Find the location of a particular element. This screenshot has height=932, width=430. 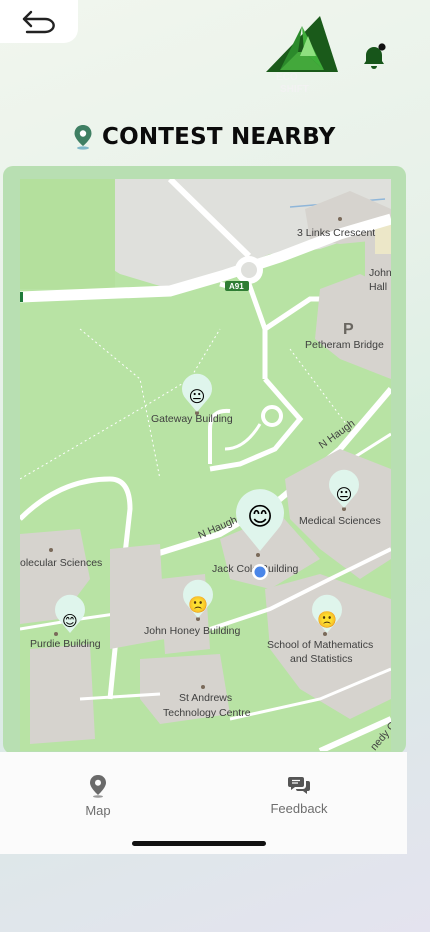

svg-text: and Statistics is located at coordinates (321, 659).